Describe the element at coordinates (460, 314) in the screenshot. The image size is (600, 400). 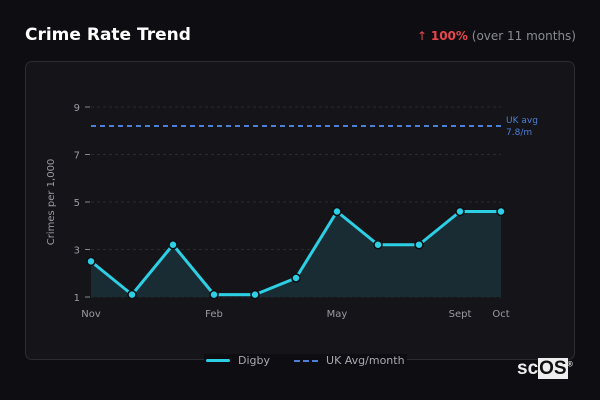
I see `x-tick-label: Sept` at that location.